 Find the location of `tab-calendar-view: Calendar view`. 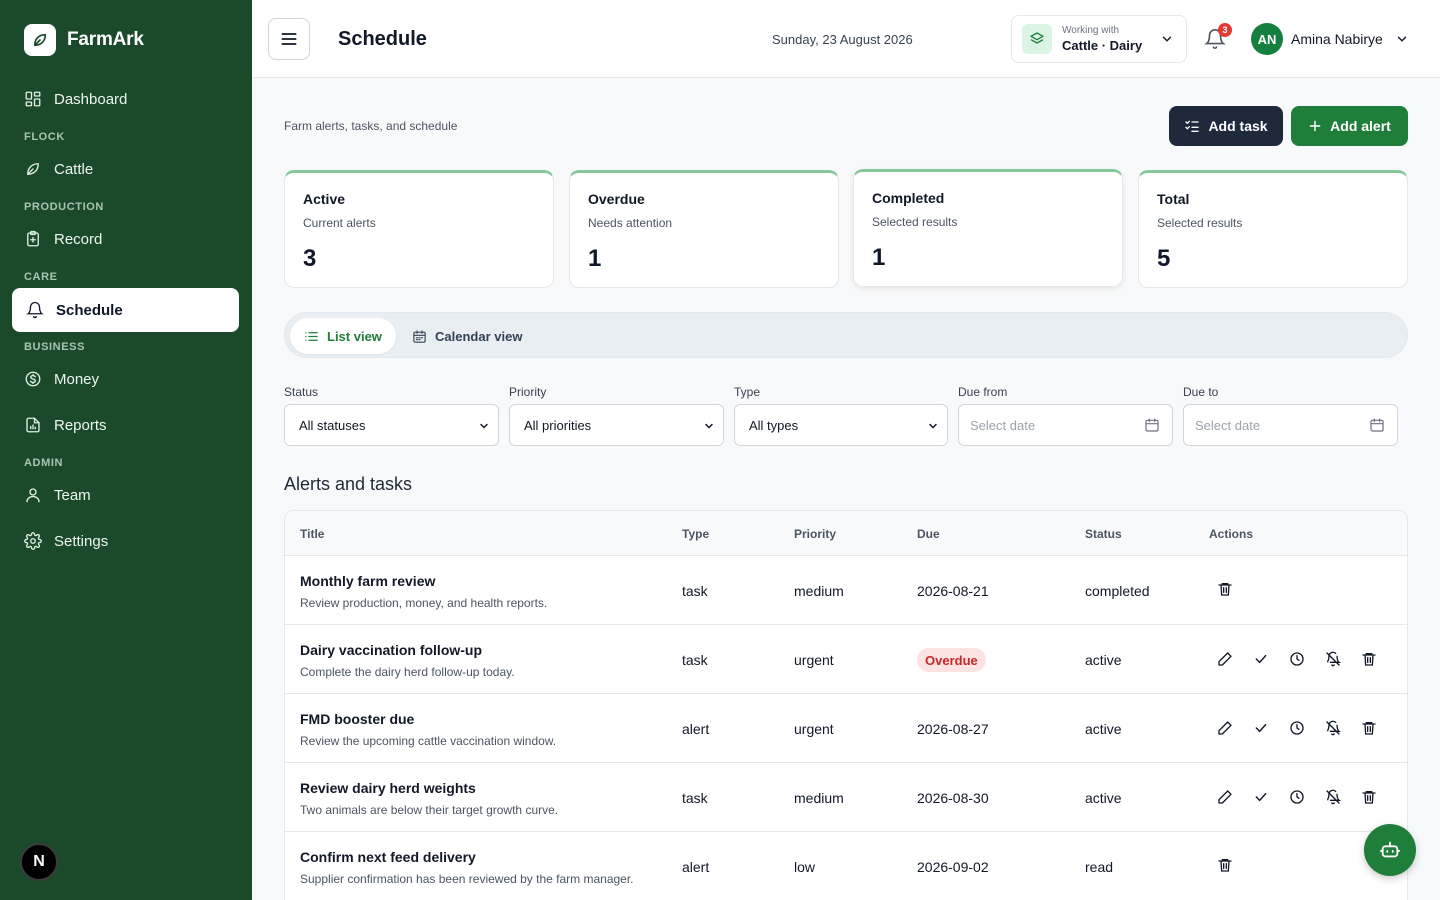

tab-calendar-view: Calendar view is located at coordinates (467, 336).